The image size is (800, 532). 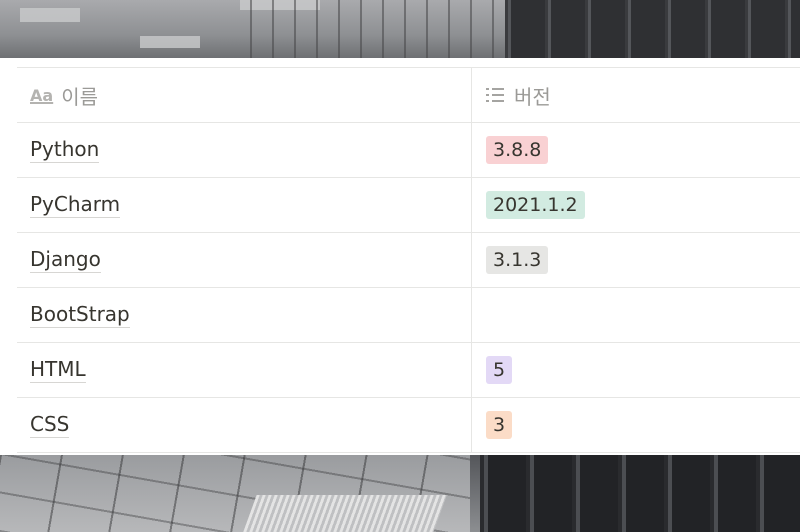 I want to click on page-title-link: Django, so click(x=65, y=260).